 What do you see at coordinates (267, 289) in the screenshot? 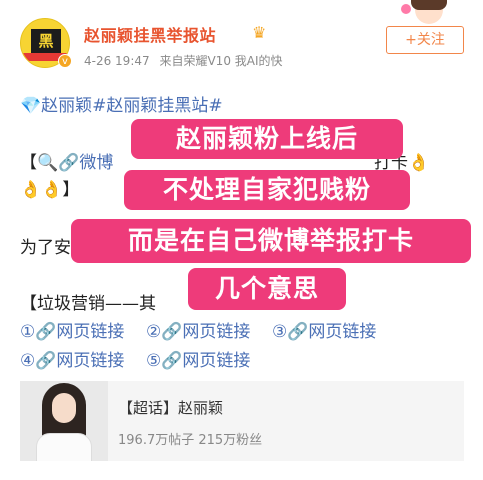
I see `overlay-caption-4: 几个意思` at bounding box center [267, 289].